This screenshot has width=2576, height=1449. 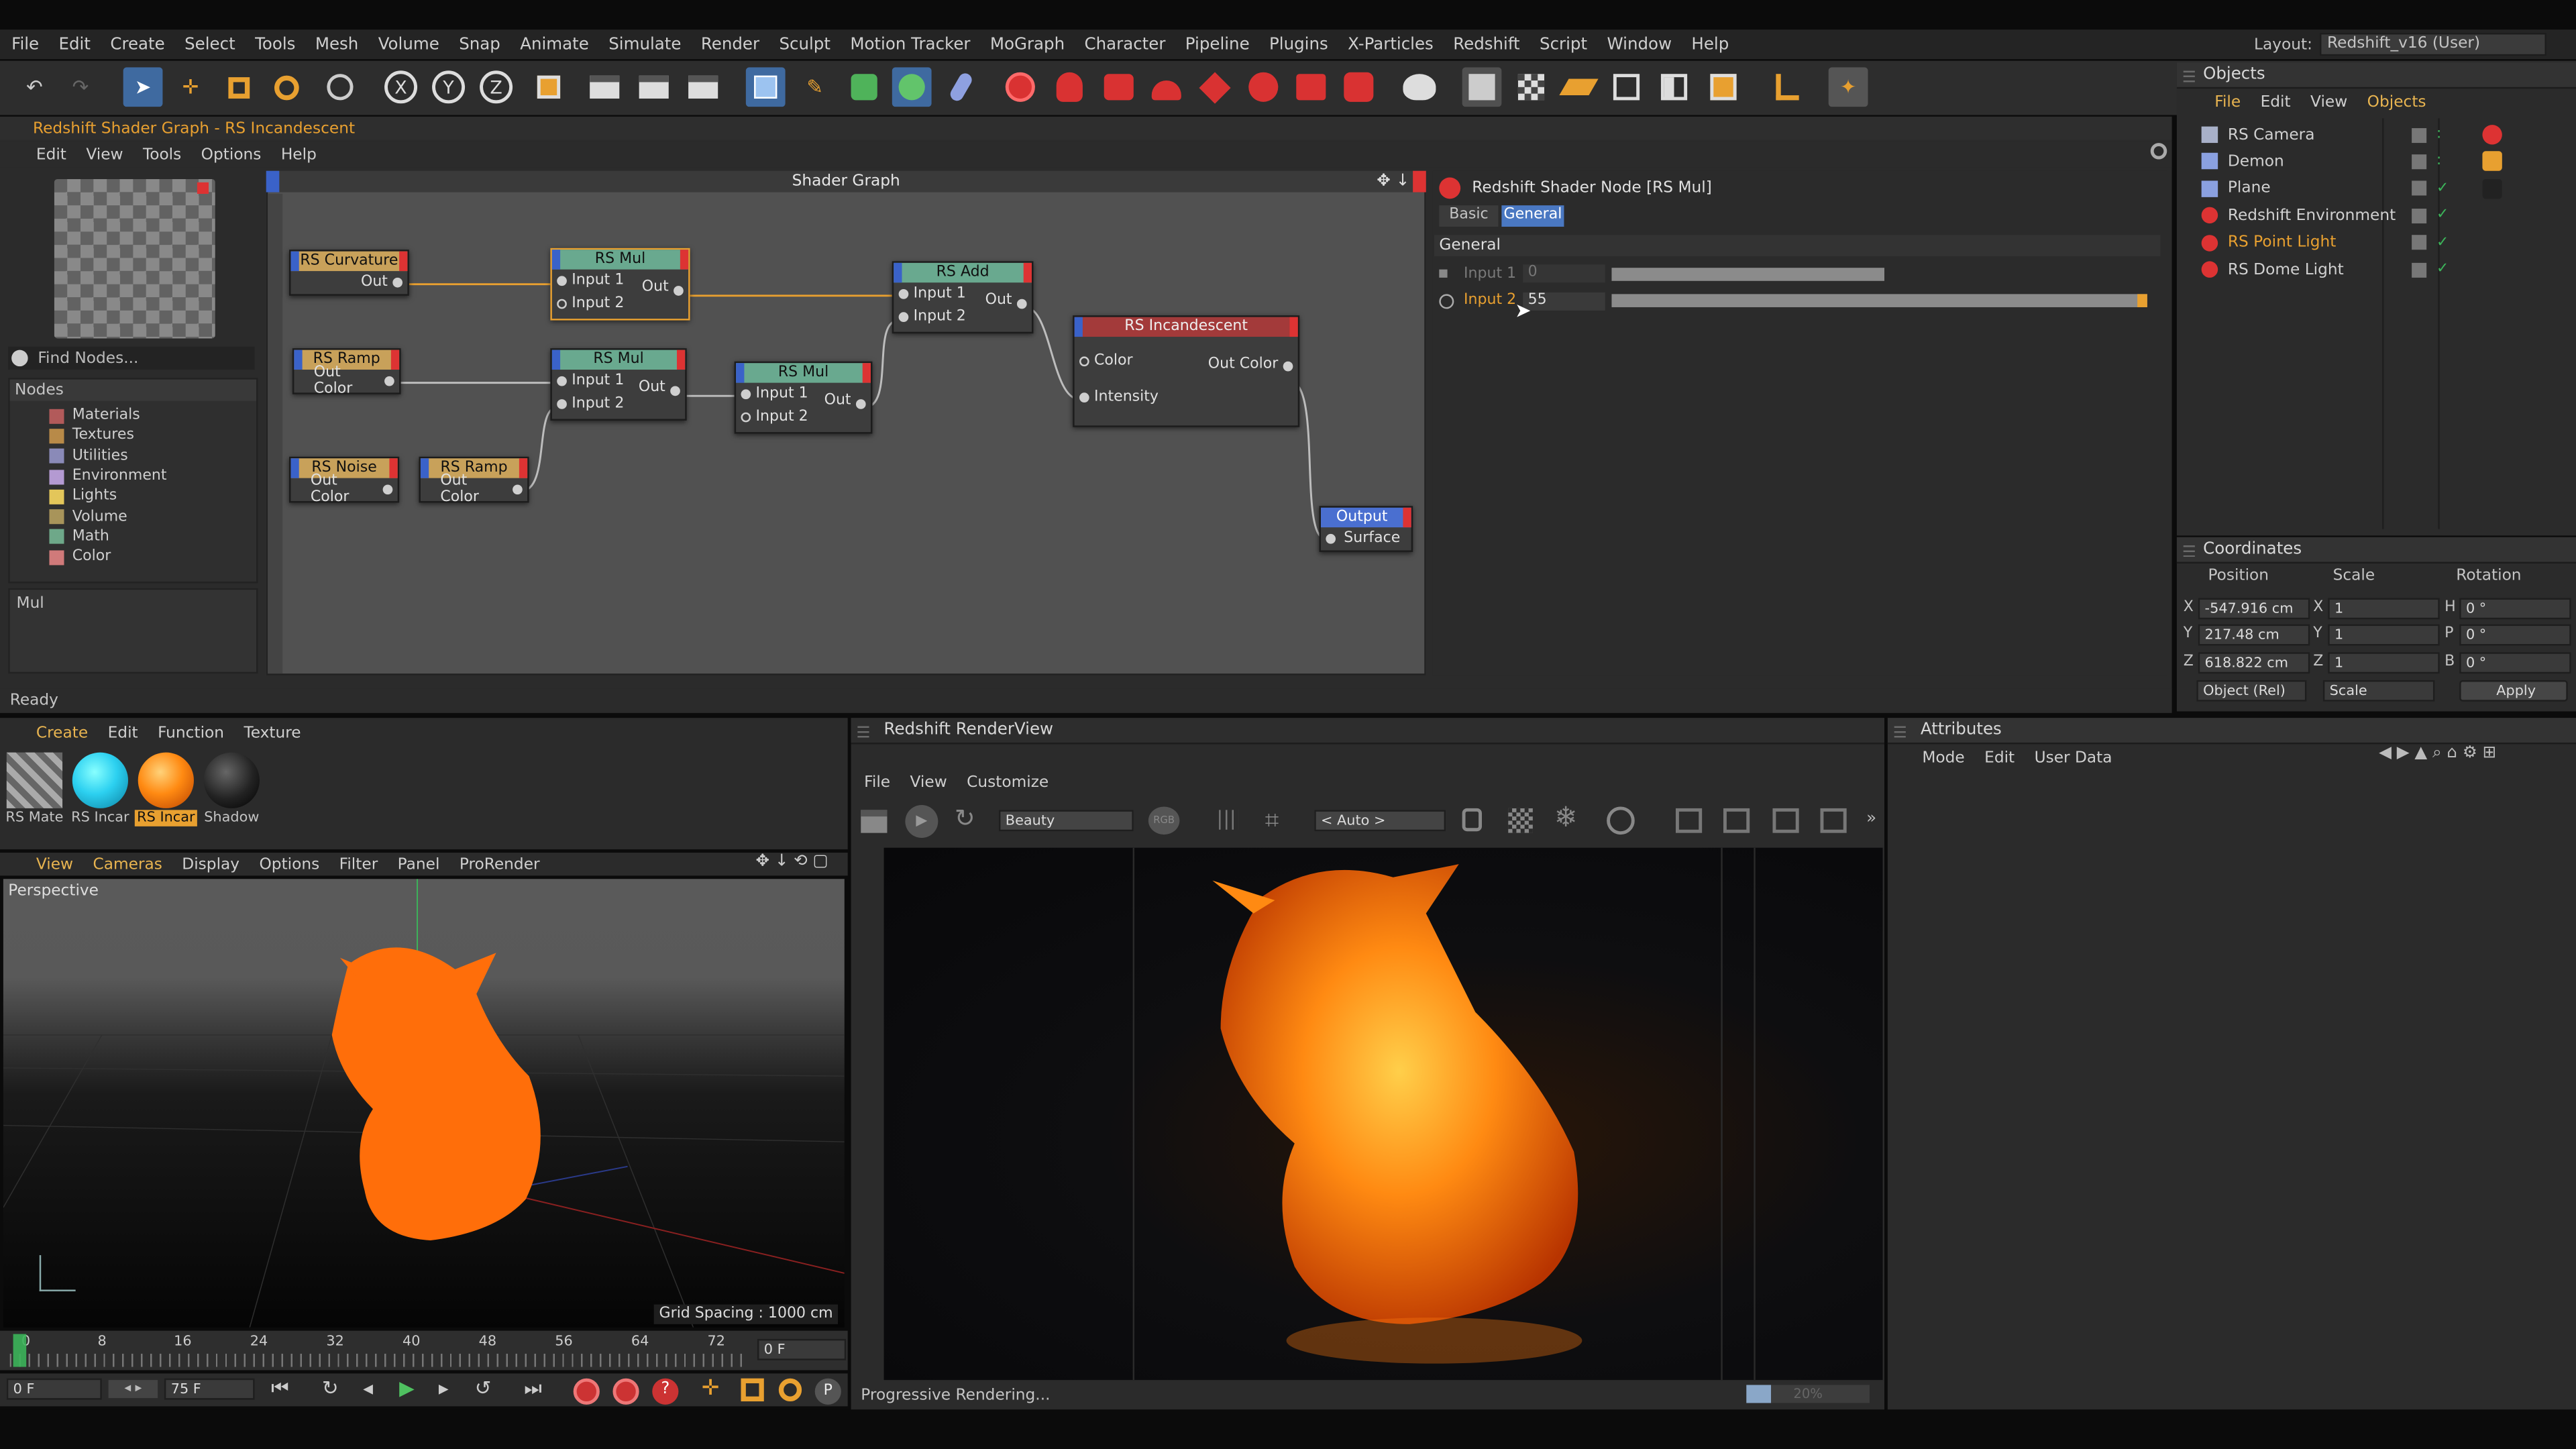 I want to click on viewport-menu-view: View, so click(x=54, y=864).